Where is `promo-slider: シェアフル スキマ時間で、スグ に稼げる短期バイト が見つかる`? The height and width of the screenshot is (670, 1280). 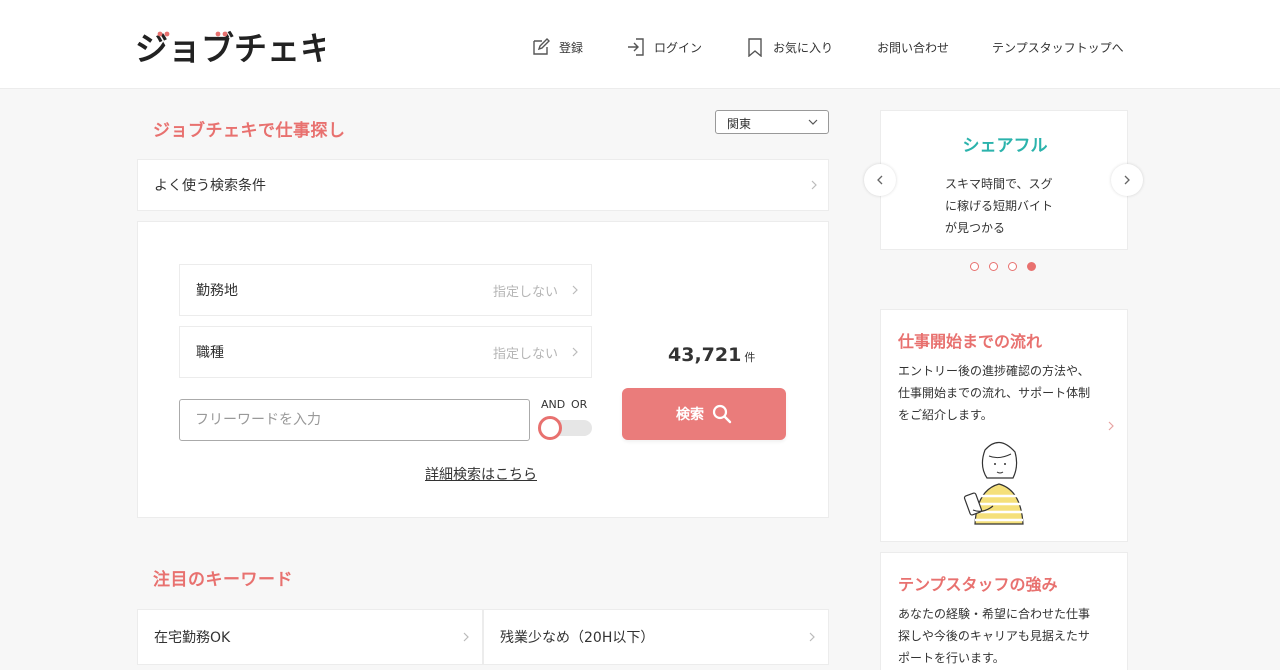 promo-slider: シェアフル スキマ時間で、スグ に稼げる短期バイト が見つかる is located at coordinates (1004, 180).